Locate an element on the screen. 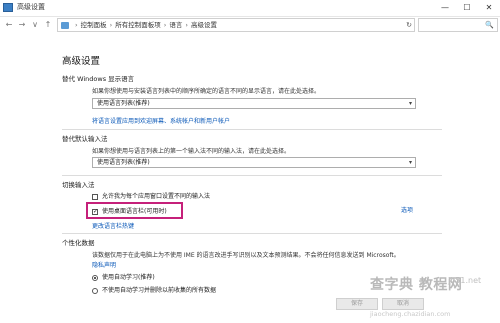 The width and height of the screenshot is (500, 323). breadcrumb-advanced-settings: 高级设置 is located at coordinates (204, 25).